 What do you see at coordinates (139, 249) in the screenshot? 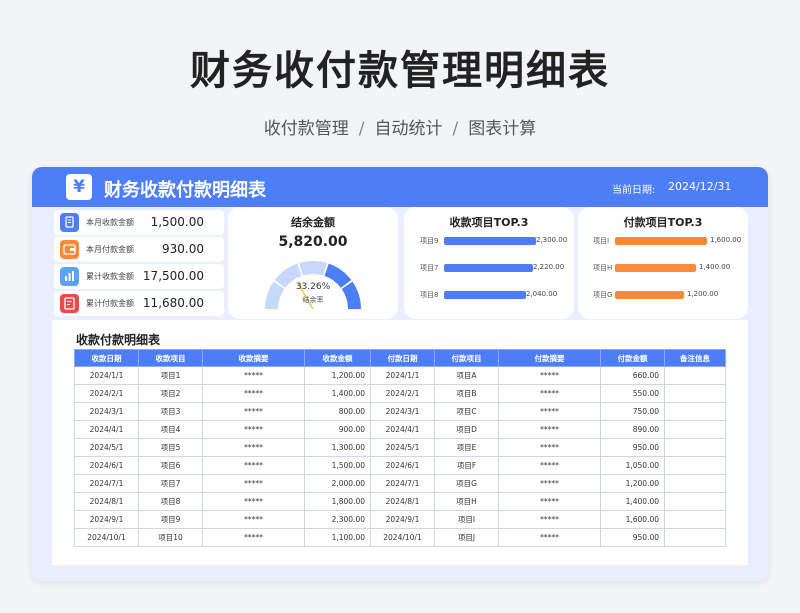
I see `kpi-monthly-expense: 本月付款金额 930.00` at bounding box center [139, 249].